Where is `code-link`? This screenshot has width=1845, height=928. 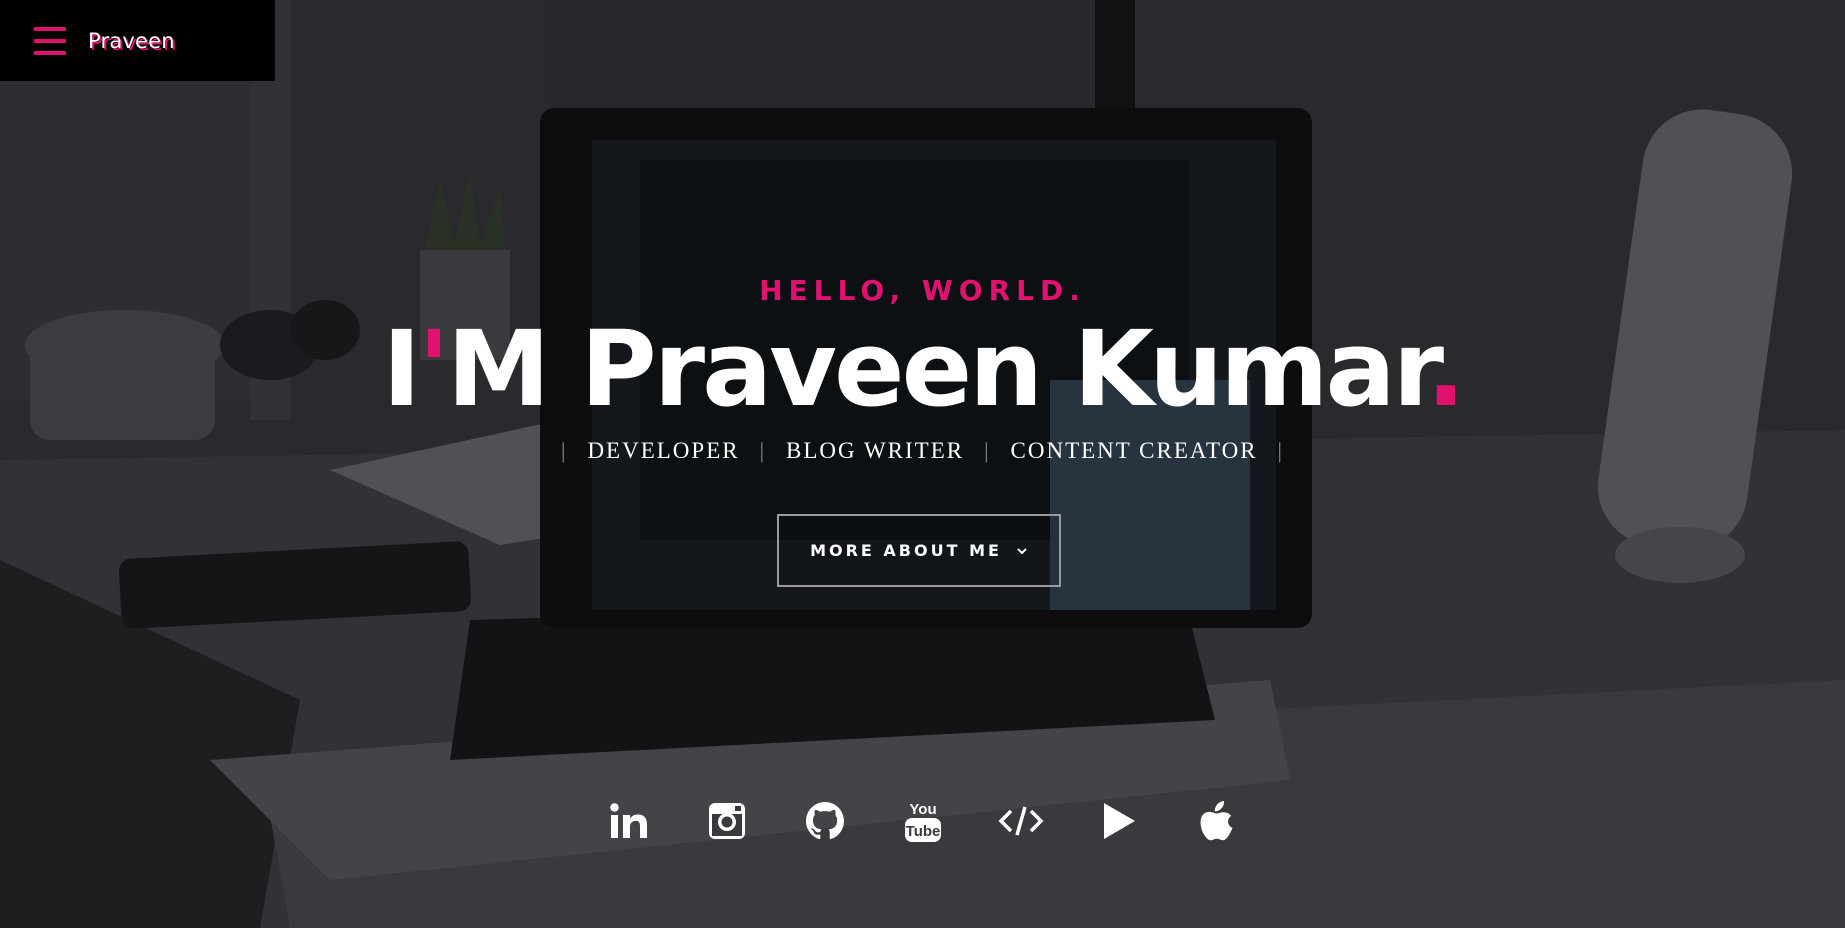 code-link is located at coordinates (1021, 821).